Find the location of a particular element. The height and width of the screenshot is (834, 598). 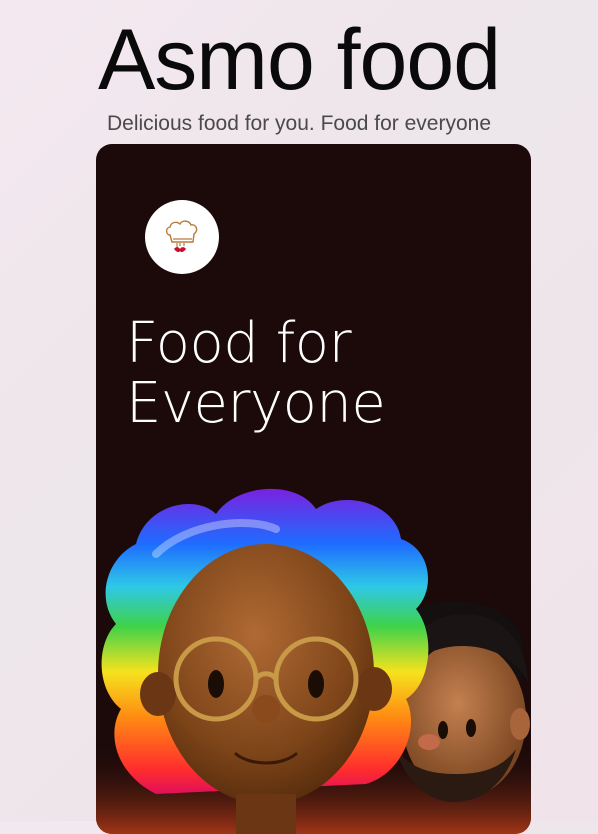

page-title: Asmo food is located at coordinates (299, 60).